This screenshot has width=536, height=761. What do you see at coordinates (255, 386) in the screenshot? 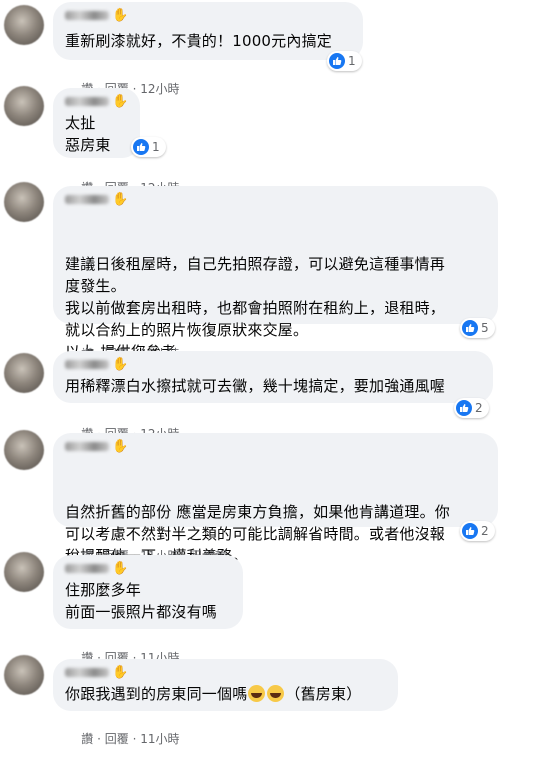
I see `comment-text: 用稀釋漂白水擦拭就可去黴，幾十塊搞定，要加強通風喔` at bounding box center [255, 386].